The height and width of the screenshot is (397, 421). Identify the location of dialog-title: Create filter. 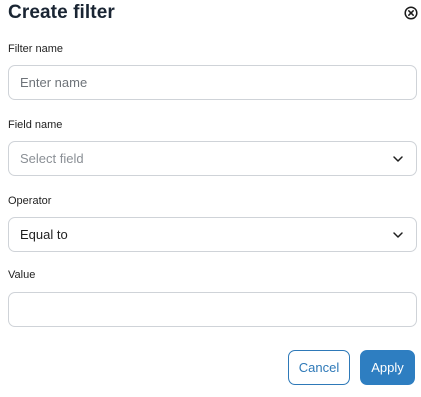
(61, 12).